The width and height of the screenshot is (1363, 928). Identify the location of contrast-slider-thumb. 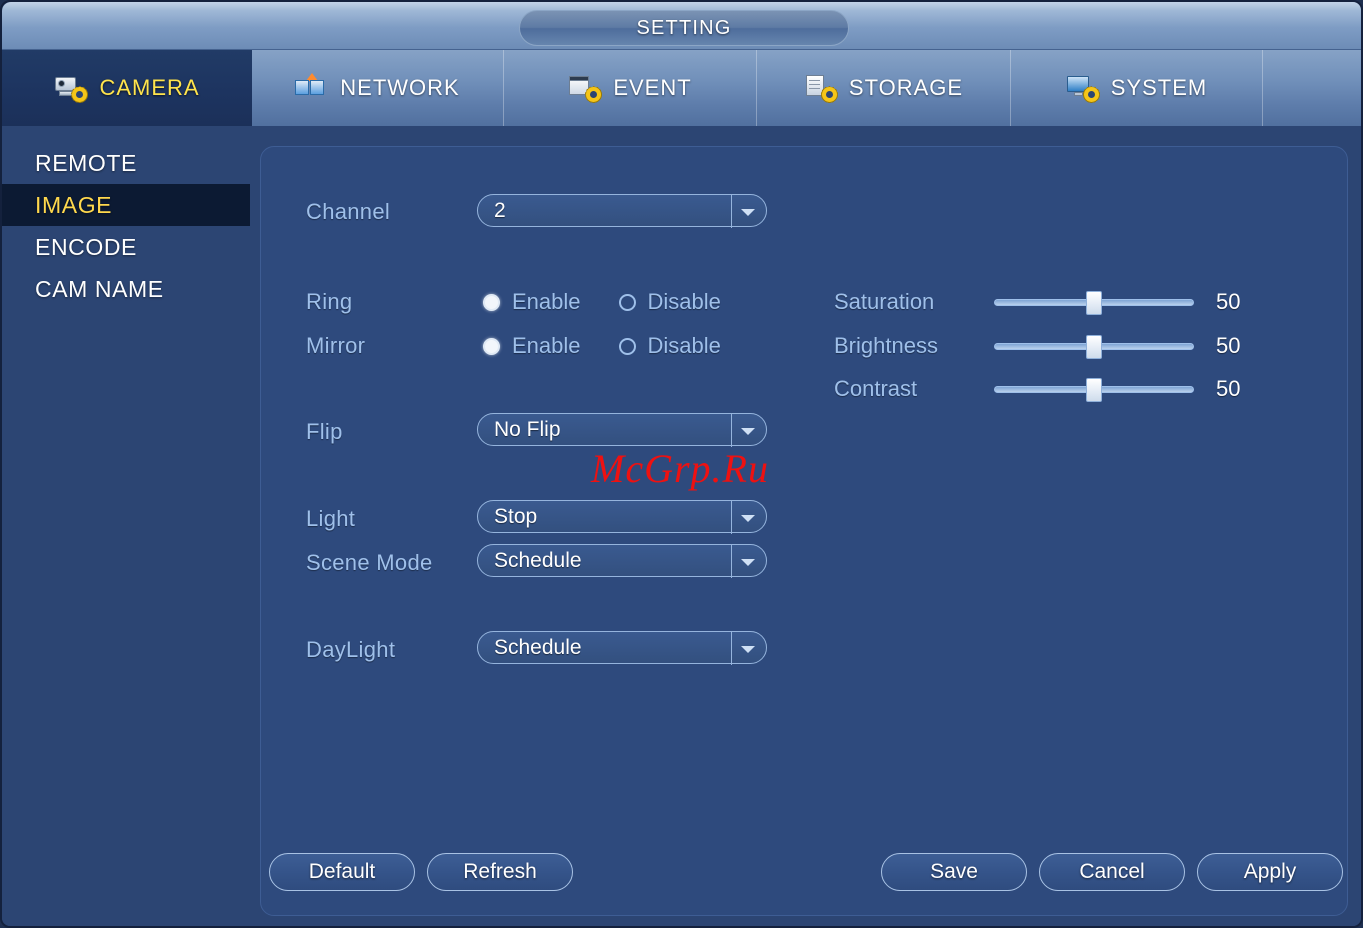
(1094, 389).